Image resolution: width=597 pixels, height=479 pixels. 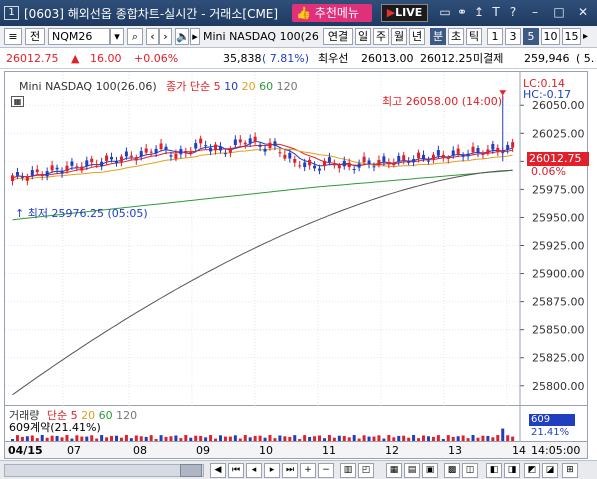 What do you see at coordinates (104, 470) in the screenshot?
I see `scroll-track` at bounding box center [104, 470].